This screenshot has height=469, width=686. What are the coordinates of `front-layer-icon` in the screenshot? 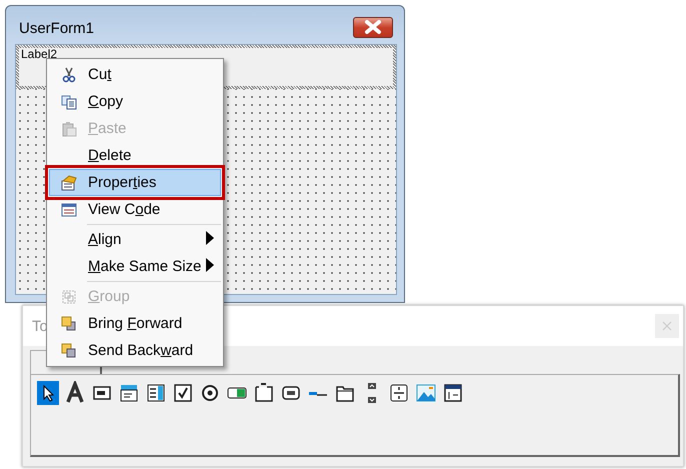 It's located at (69, 324).